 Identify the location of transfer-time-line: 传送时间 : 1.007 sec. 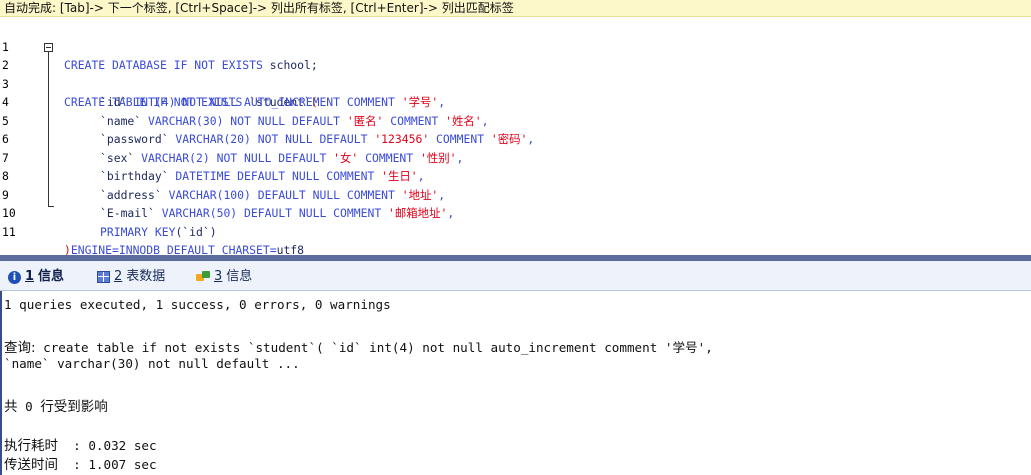
(80, 463).